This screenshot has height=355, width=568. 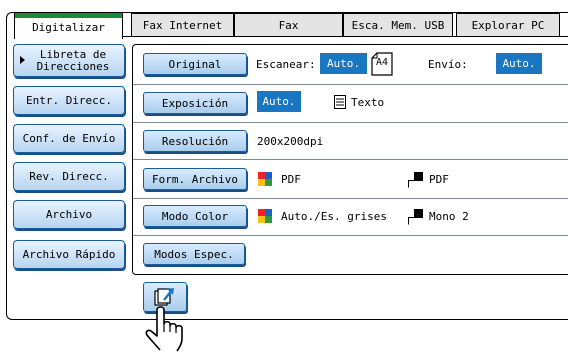 What do you see at coordinates (173, 328) in the screenshot?
I see `pointing-hand-icon` at bounding box center [173, 328].